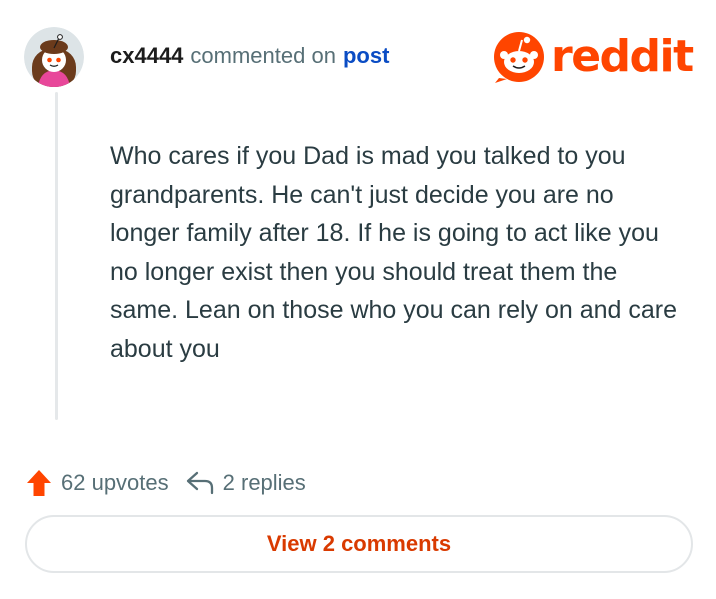 The image size is (716, 599). What do you see at coordinates (366, 56) in the screenshot?
I see `post-link: post` at bounding box center [366, 56].